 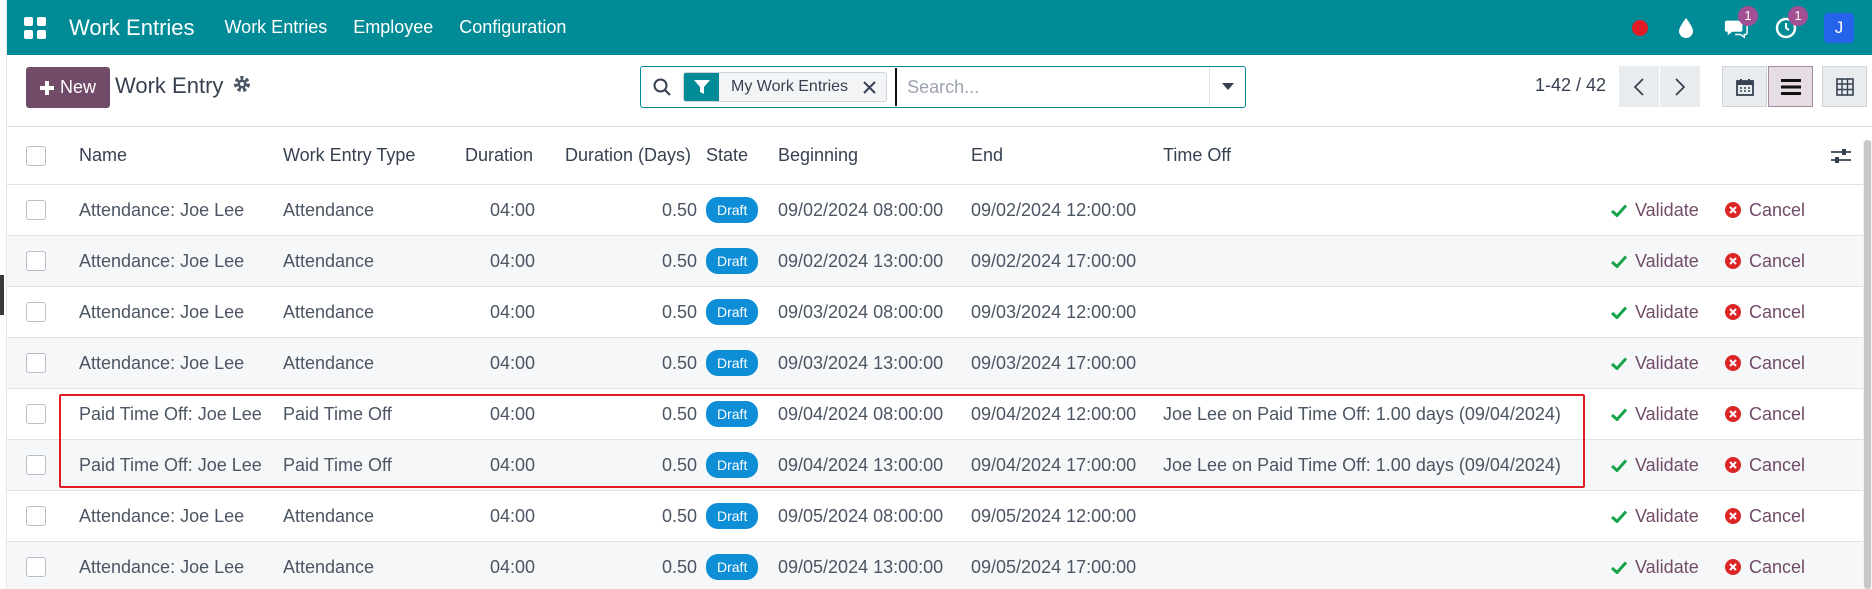 I want to click on optional-columns-toggle, so click(x=1841, y=155).